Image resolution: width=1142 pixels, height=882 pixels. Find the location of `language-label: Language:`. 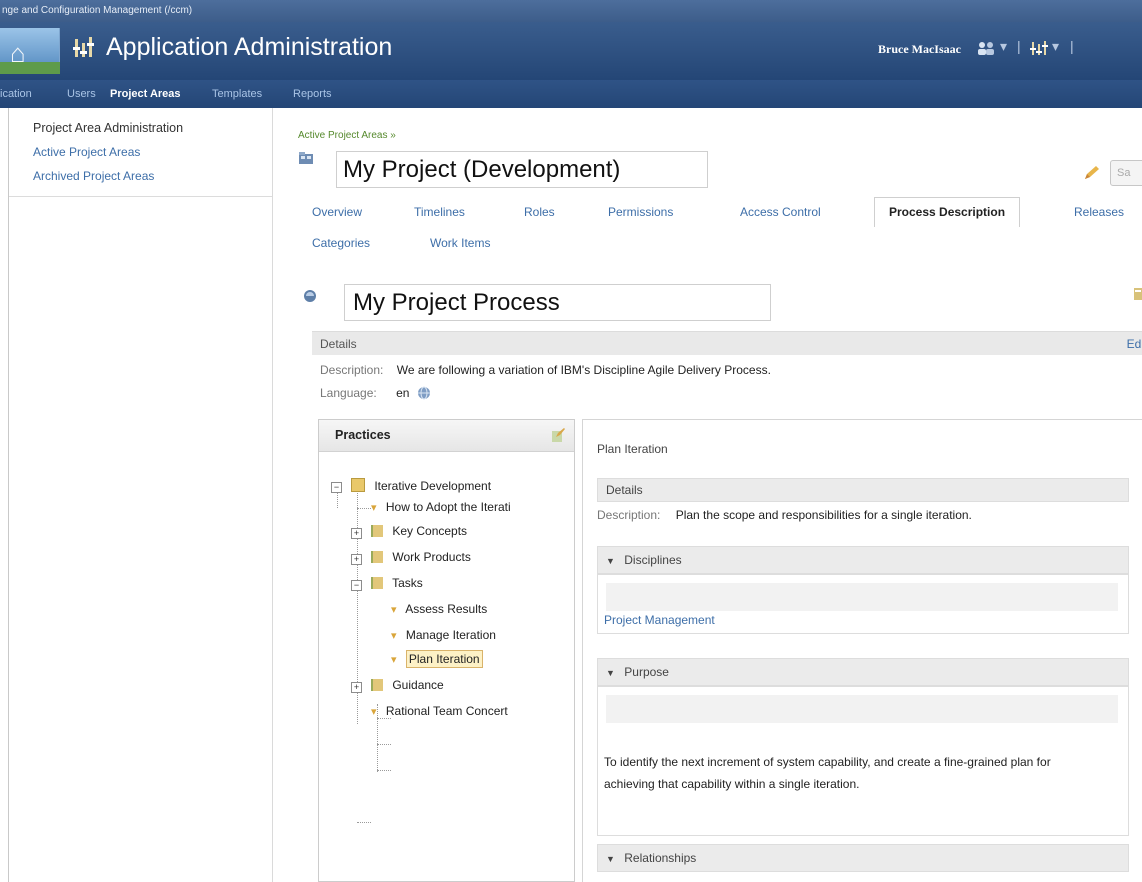

language-label: Language: is located at coordinates (348, 393).